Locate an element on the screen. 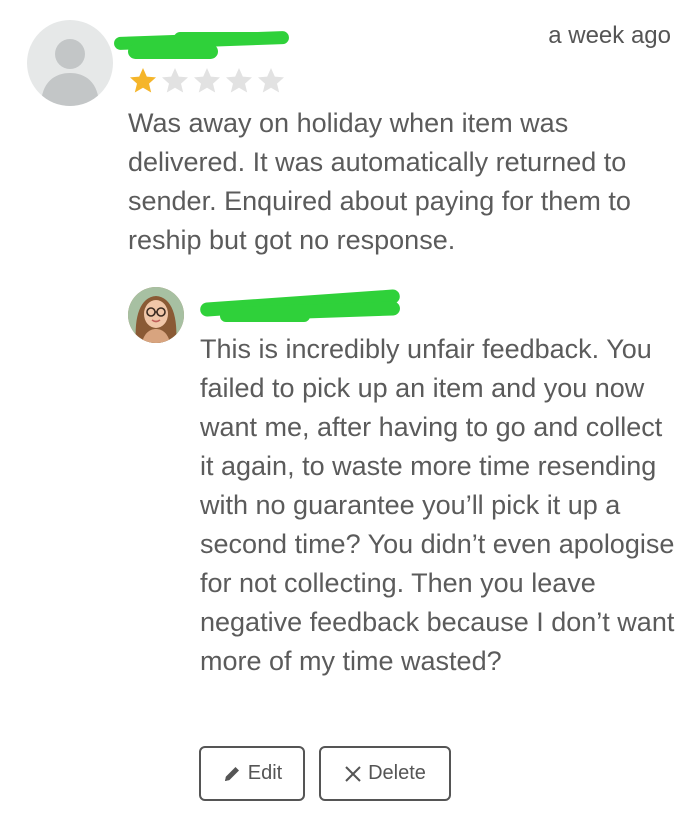 This screenshot has width=700, height=826. reviewer-avatar is located at coordinates (70, 63).